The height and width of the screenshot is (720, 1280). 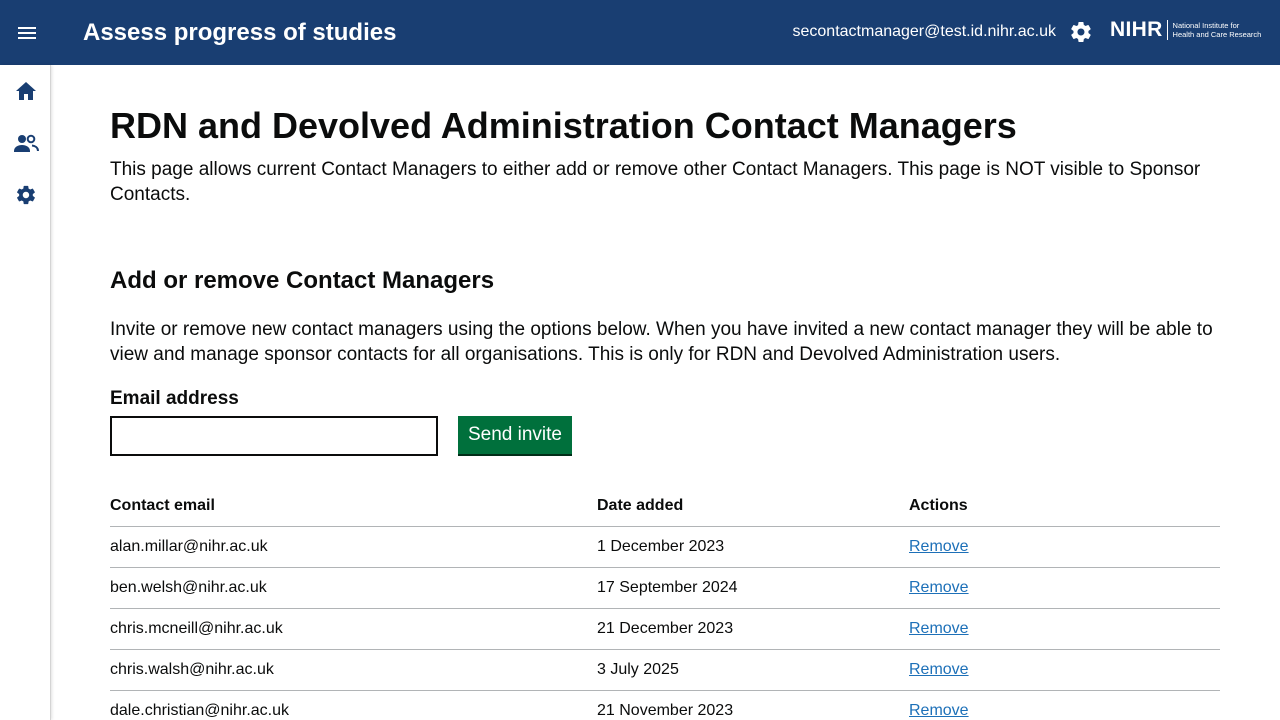 I want to click on table-header-row: Contact email Date added Actions, so click(x=665, y=506).